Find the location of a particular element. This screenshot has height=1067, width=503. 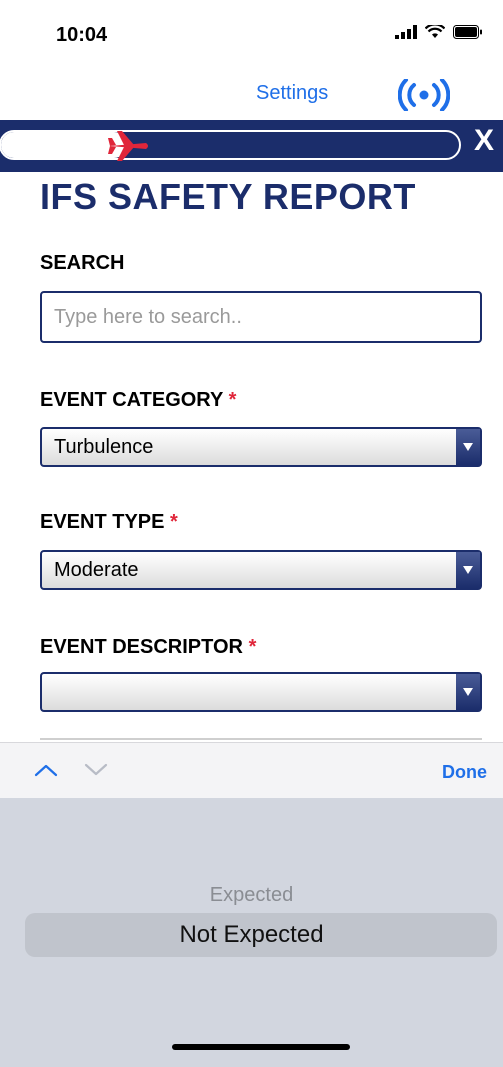

event-category-label: EVENT CATEGORY * is located at coordinates (138, 400).